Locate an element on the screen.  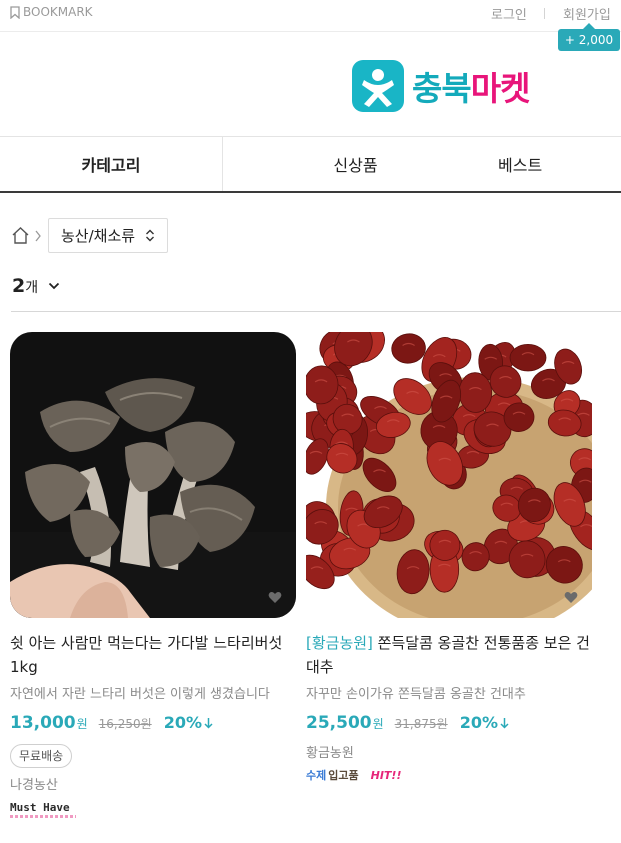
topbar-divider is located at coordinates (544, 13).